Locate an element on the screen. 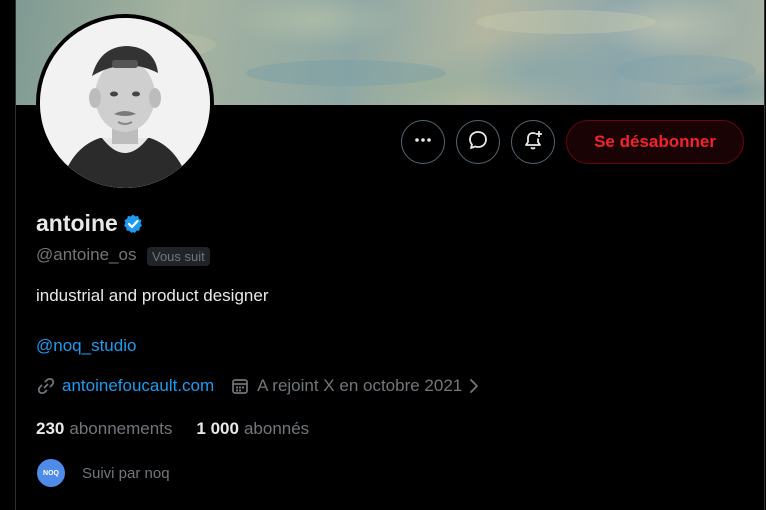  user-handle: @antoine_os is located at coordinates (86, 254).